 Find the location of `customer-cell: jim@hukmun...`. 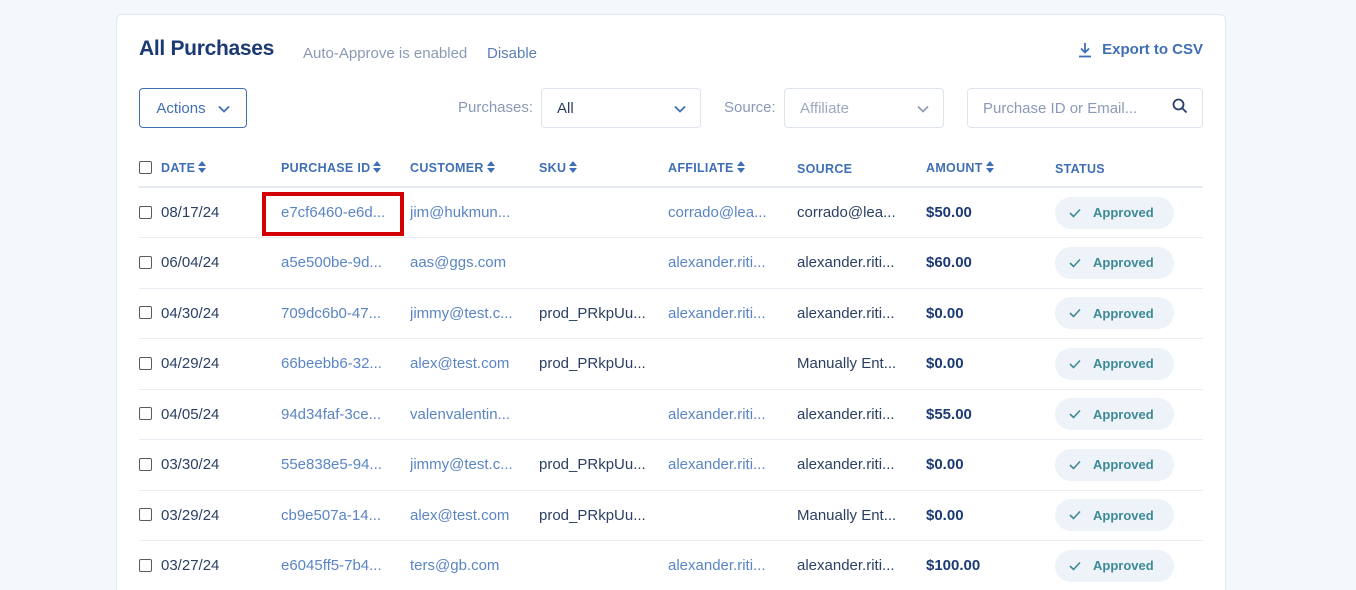

customer-cell: jim@hukmun... is located at coordinates (474, 212).